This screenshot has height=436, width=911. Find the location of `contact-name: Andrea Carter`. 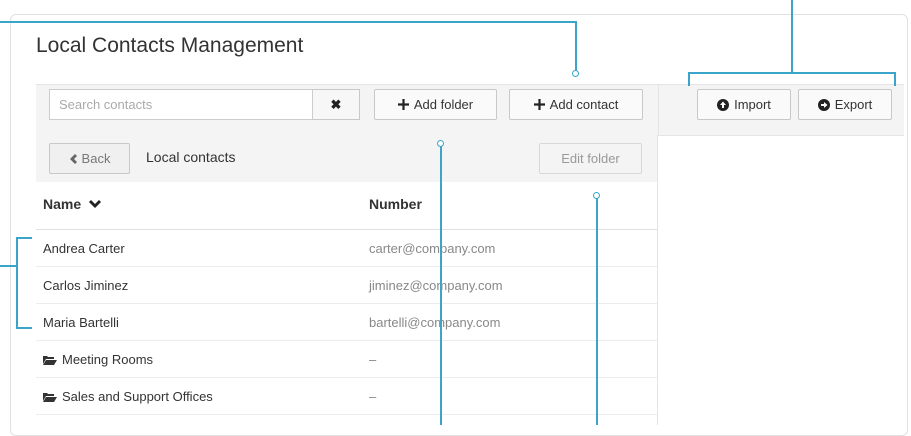

contact-name: Andrea Carter is located at coordinates (84, 248).